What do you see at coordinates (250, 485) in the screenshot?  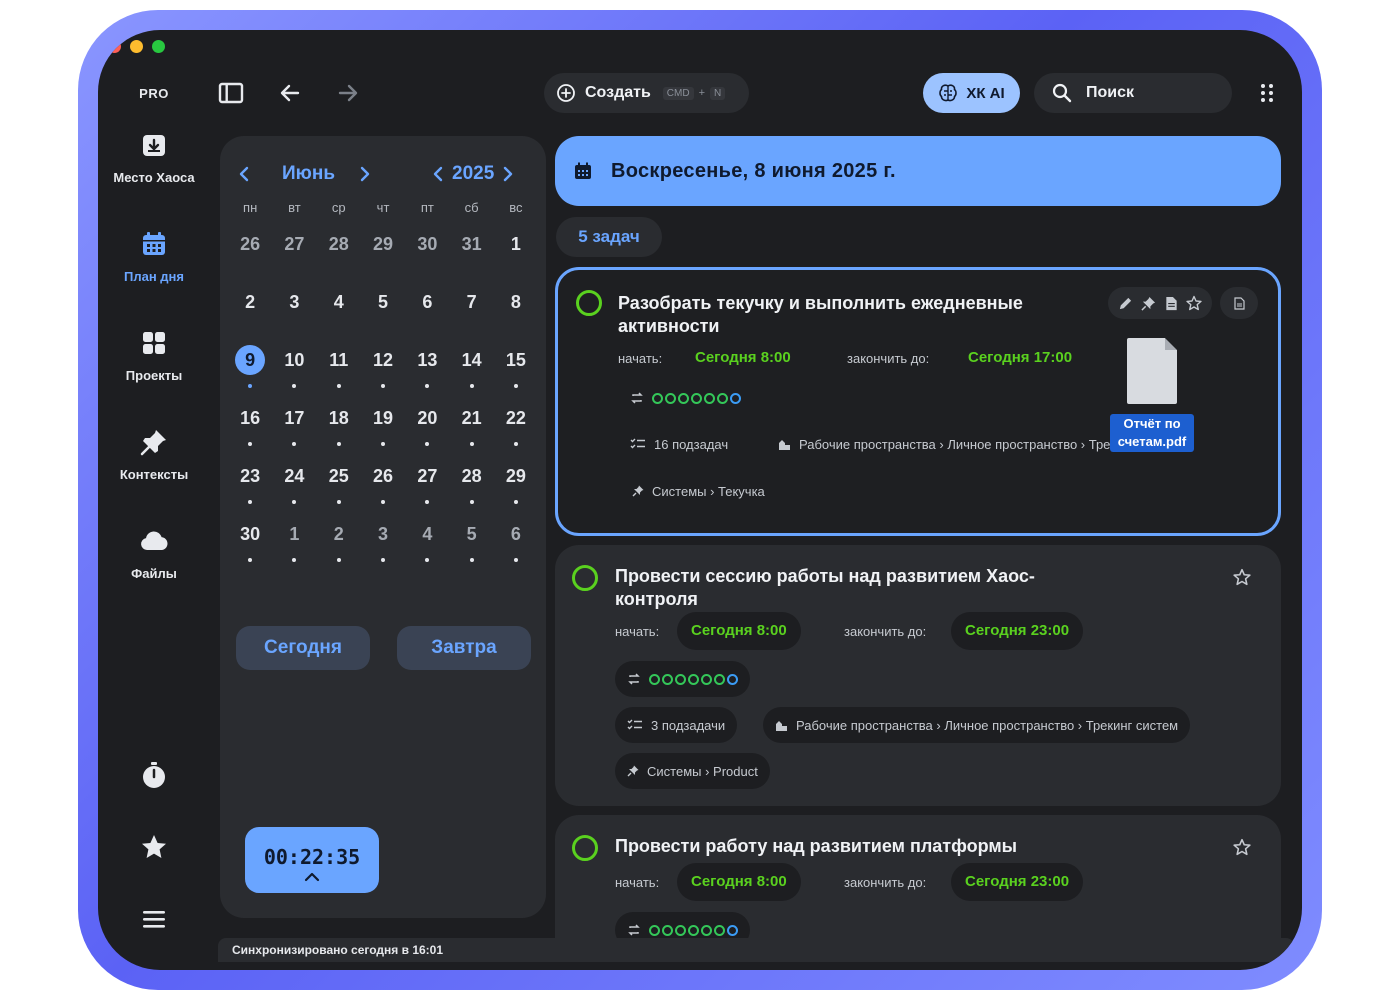 I see `calendar-day: 23` at bounding box center [250, 485].